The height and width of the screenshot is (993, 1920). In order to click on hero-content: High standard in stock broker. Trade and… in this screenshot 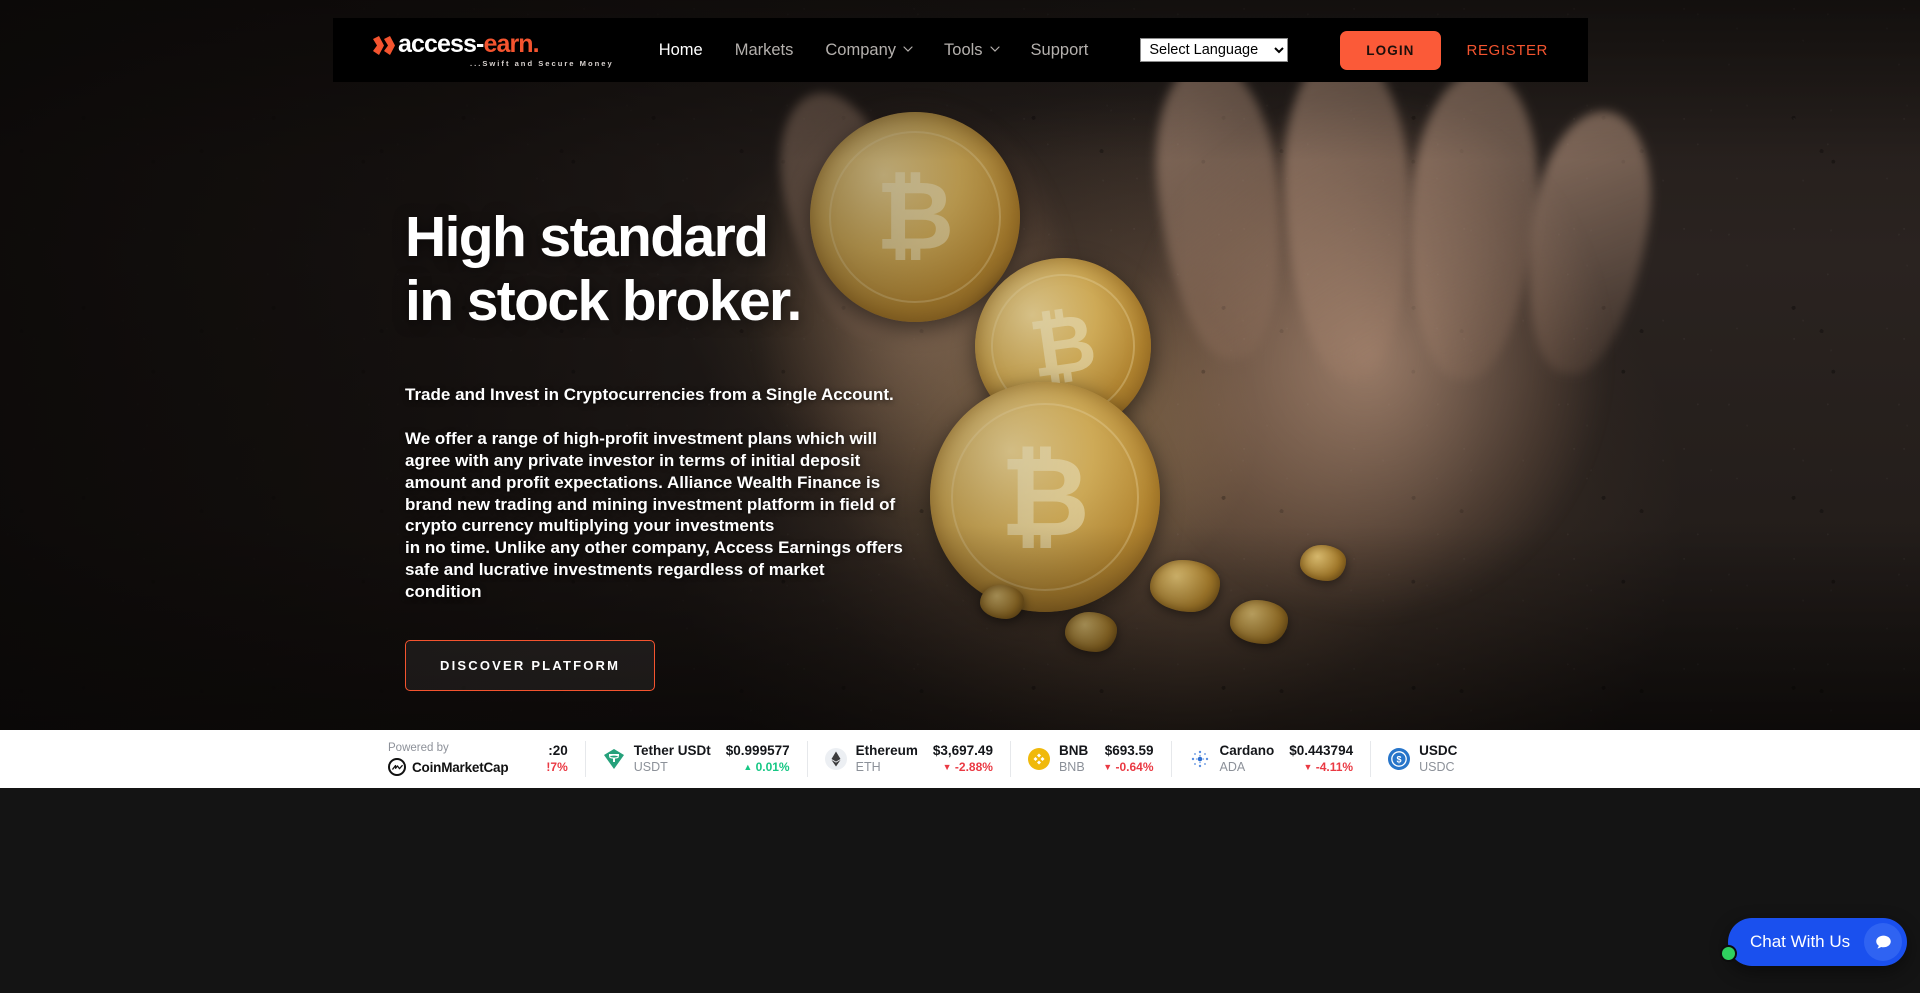, I will do `click(660, 448)`.